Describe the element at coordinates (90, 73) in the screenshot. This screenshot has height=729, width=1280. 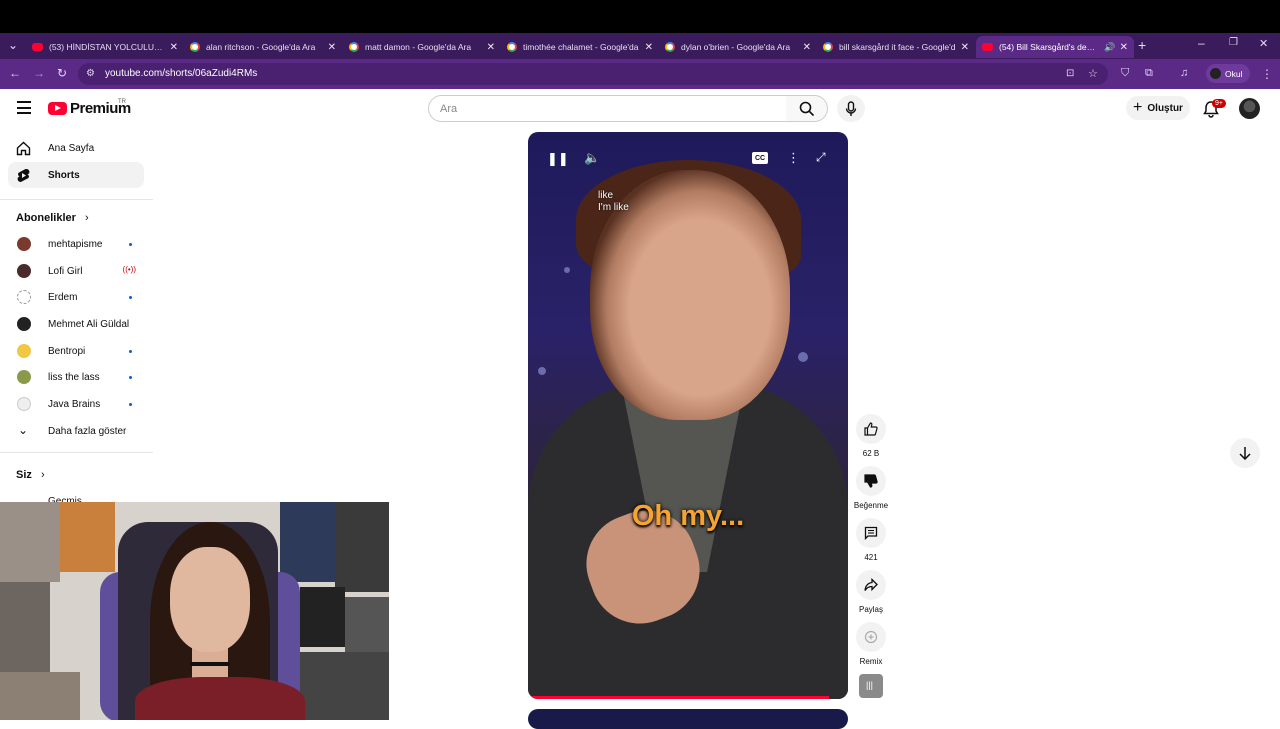
I see `site-info-icon: ⚙` at that location.